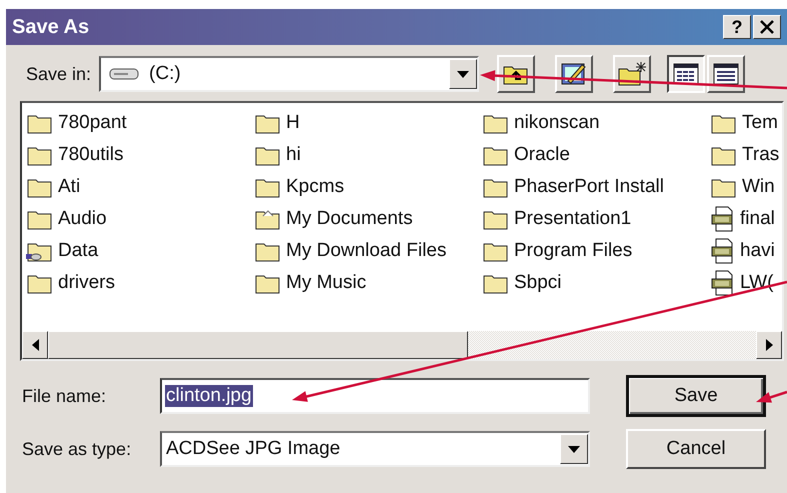  What do you see at coordinates (51, 27) in the screenshot?
I see `window-title: Save As` at bounding box center [51, 27].